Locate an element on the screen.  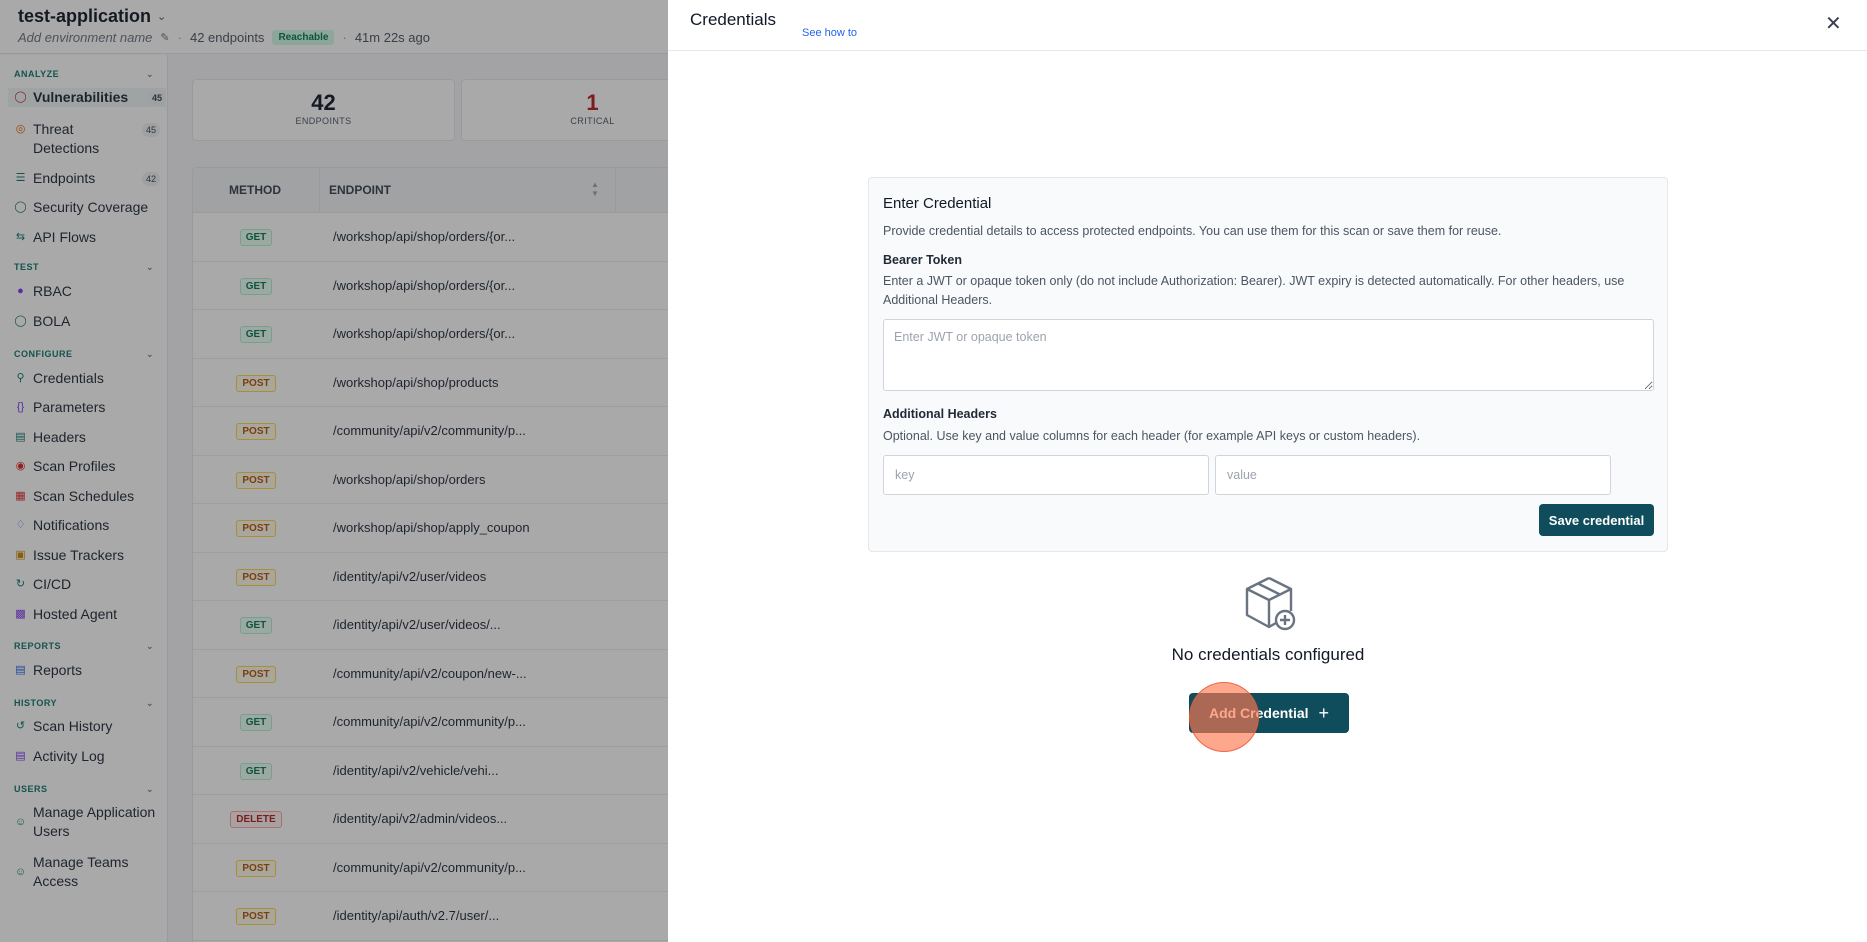
card-title: Enter Credential is located at coordinates (937, 203).